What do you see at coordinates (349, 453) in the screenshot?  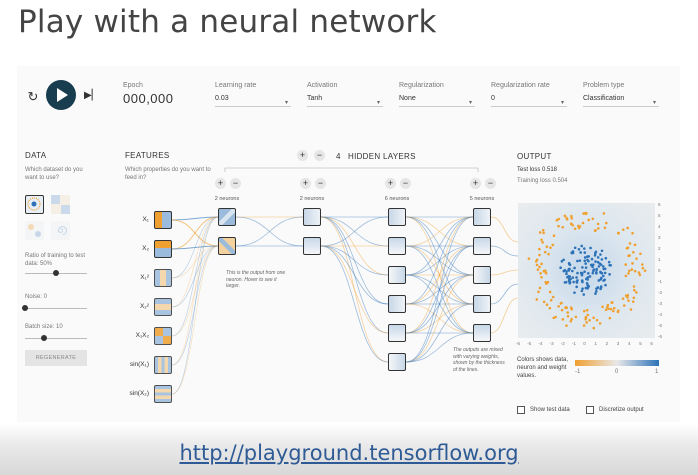 I see `playground-link: http://playground.tensorflow.org` at bounding box center [349, 453].